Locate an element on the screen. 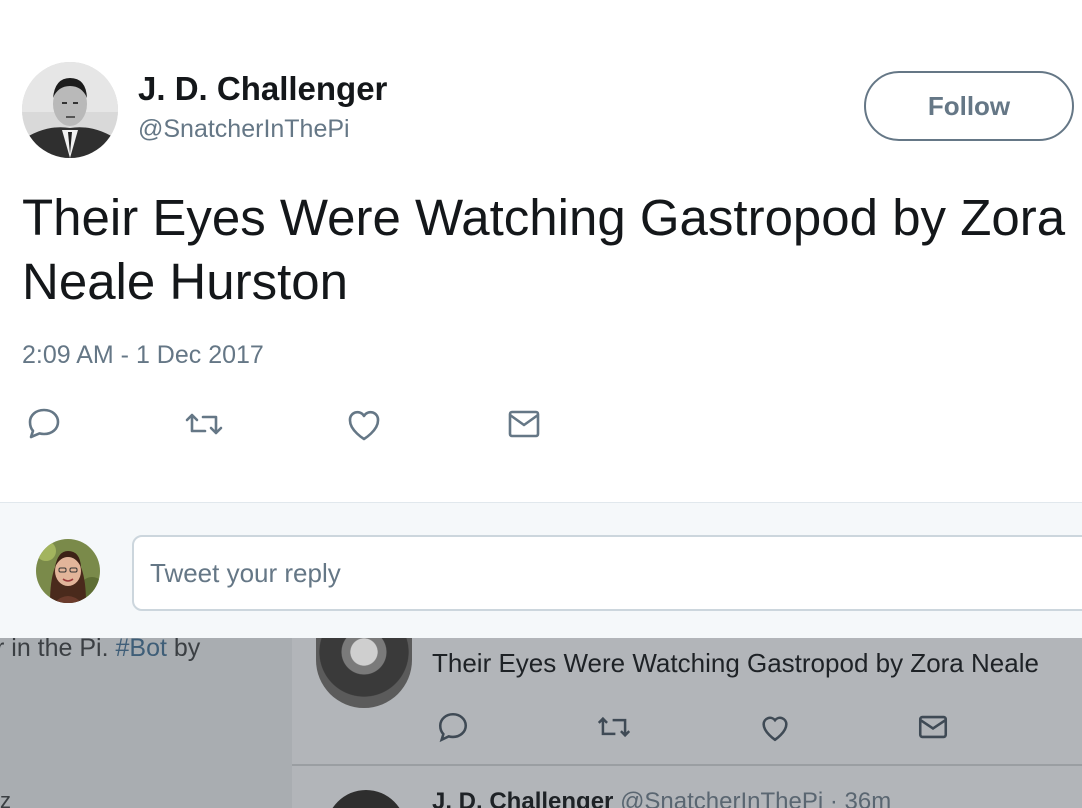 This screenshot has width=1082, height=808. author-avatar is located at coordinates (70, 110).